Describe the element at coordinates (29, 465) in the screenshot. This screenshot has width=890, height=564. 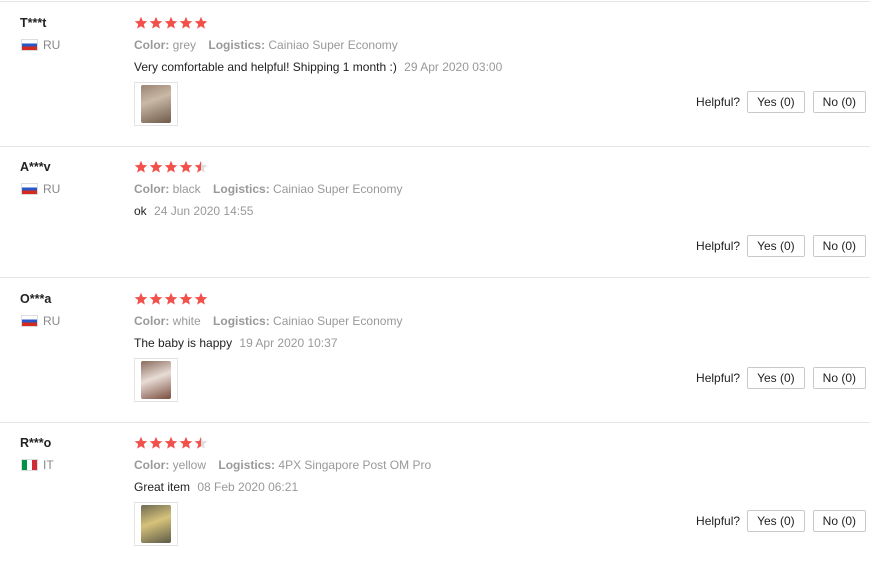
I see `italy-flag-icon` at that location.